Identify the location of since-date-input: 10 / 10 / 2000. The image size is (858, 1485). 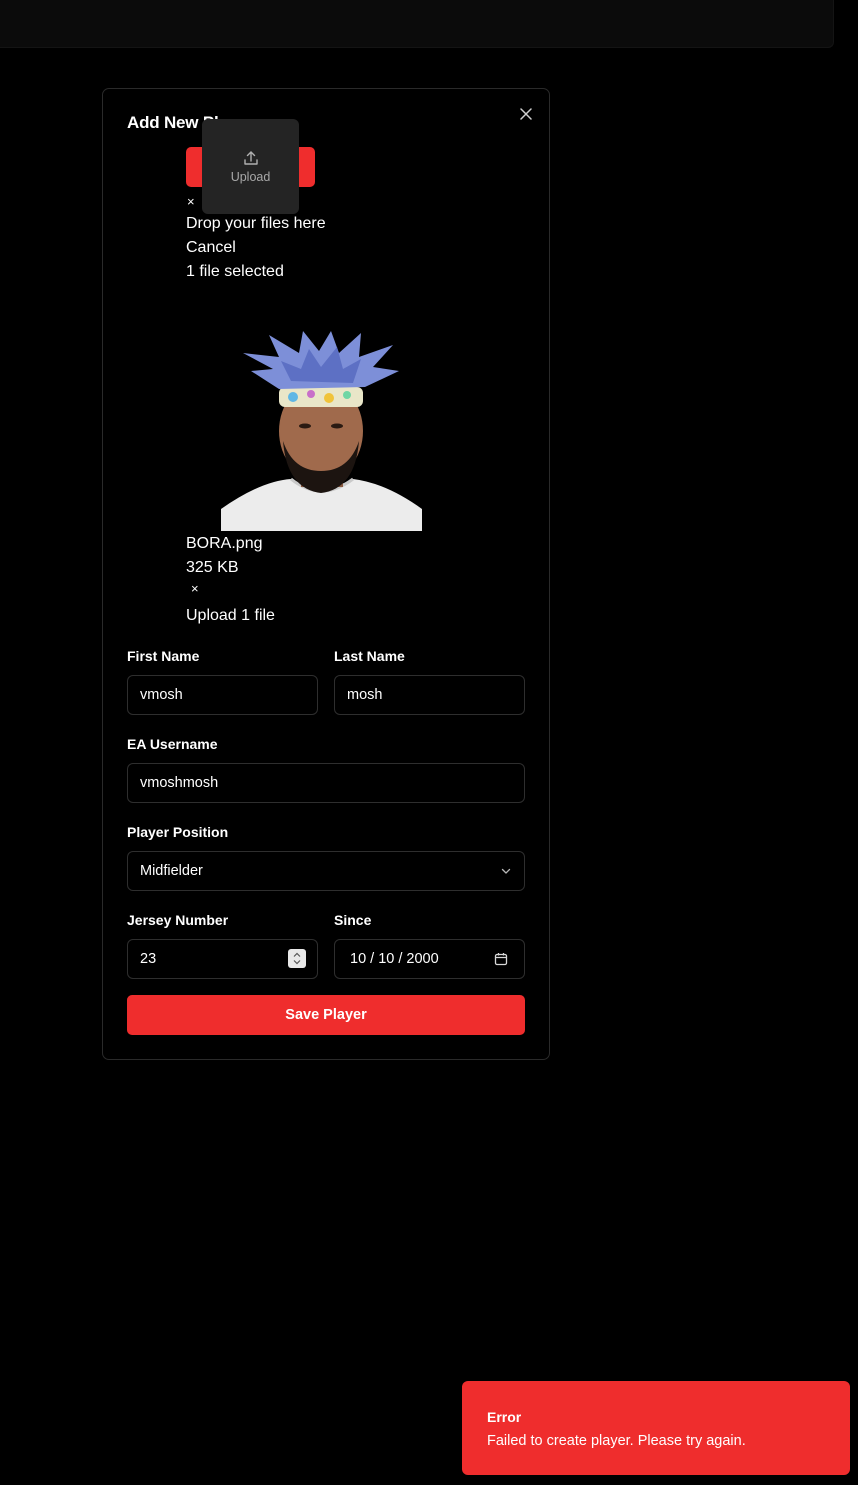
(429, 959).